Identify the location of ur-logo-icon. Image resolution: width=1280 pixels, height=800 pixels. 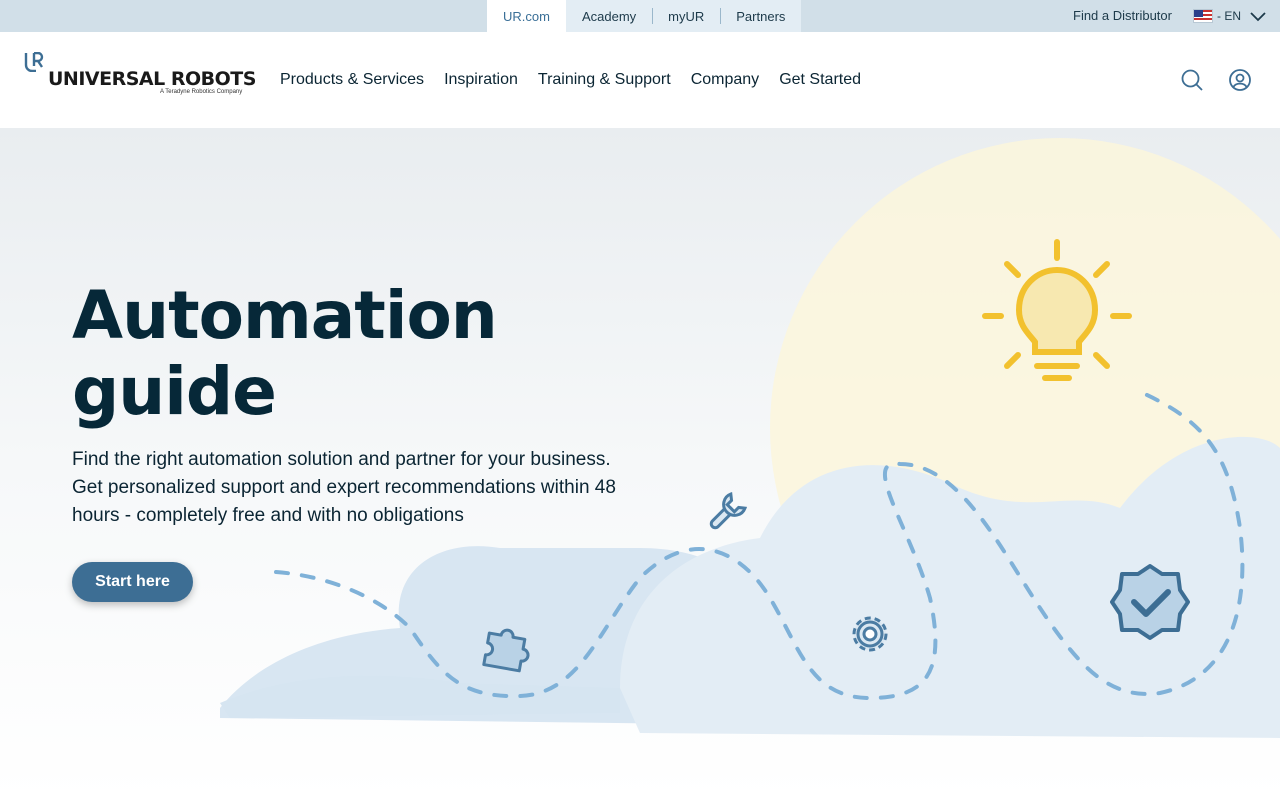
(34, 62).